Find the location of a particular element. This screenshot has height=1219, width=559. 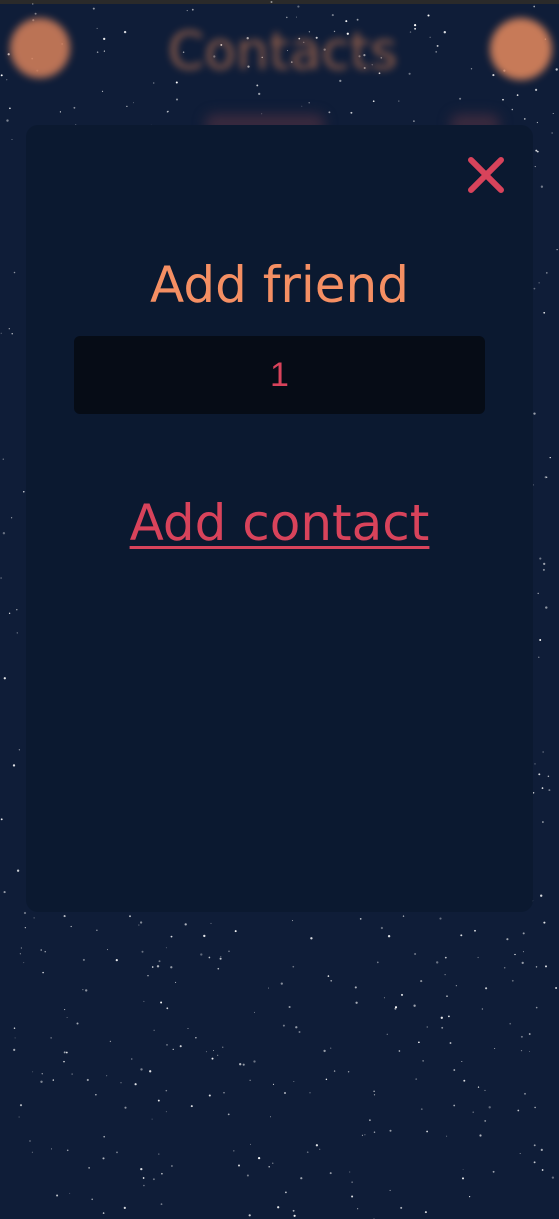

close-button is located at coordinates (486, 175).